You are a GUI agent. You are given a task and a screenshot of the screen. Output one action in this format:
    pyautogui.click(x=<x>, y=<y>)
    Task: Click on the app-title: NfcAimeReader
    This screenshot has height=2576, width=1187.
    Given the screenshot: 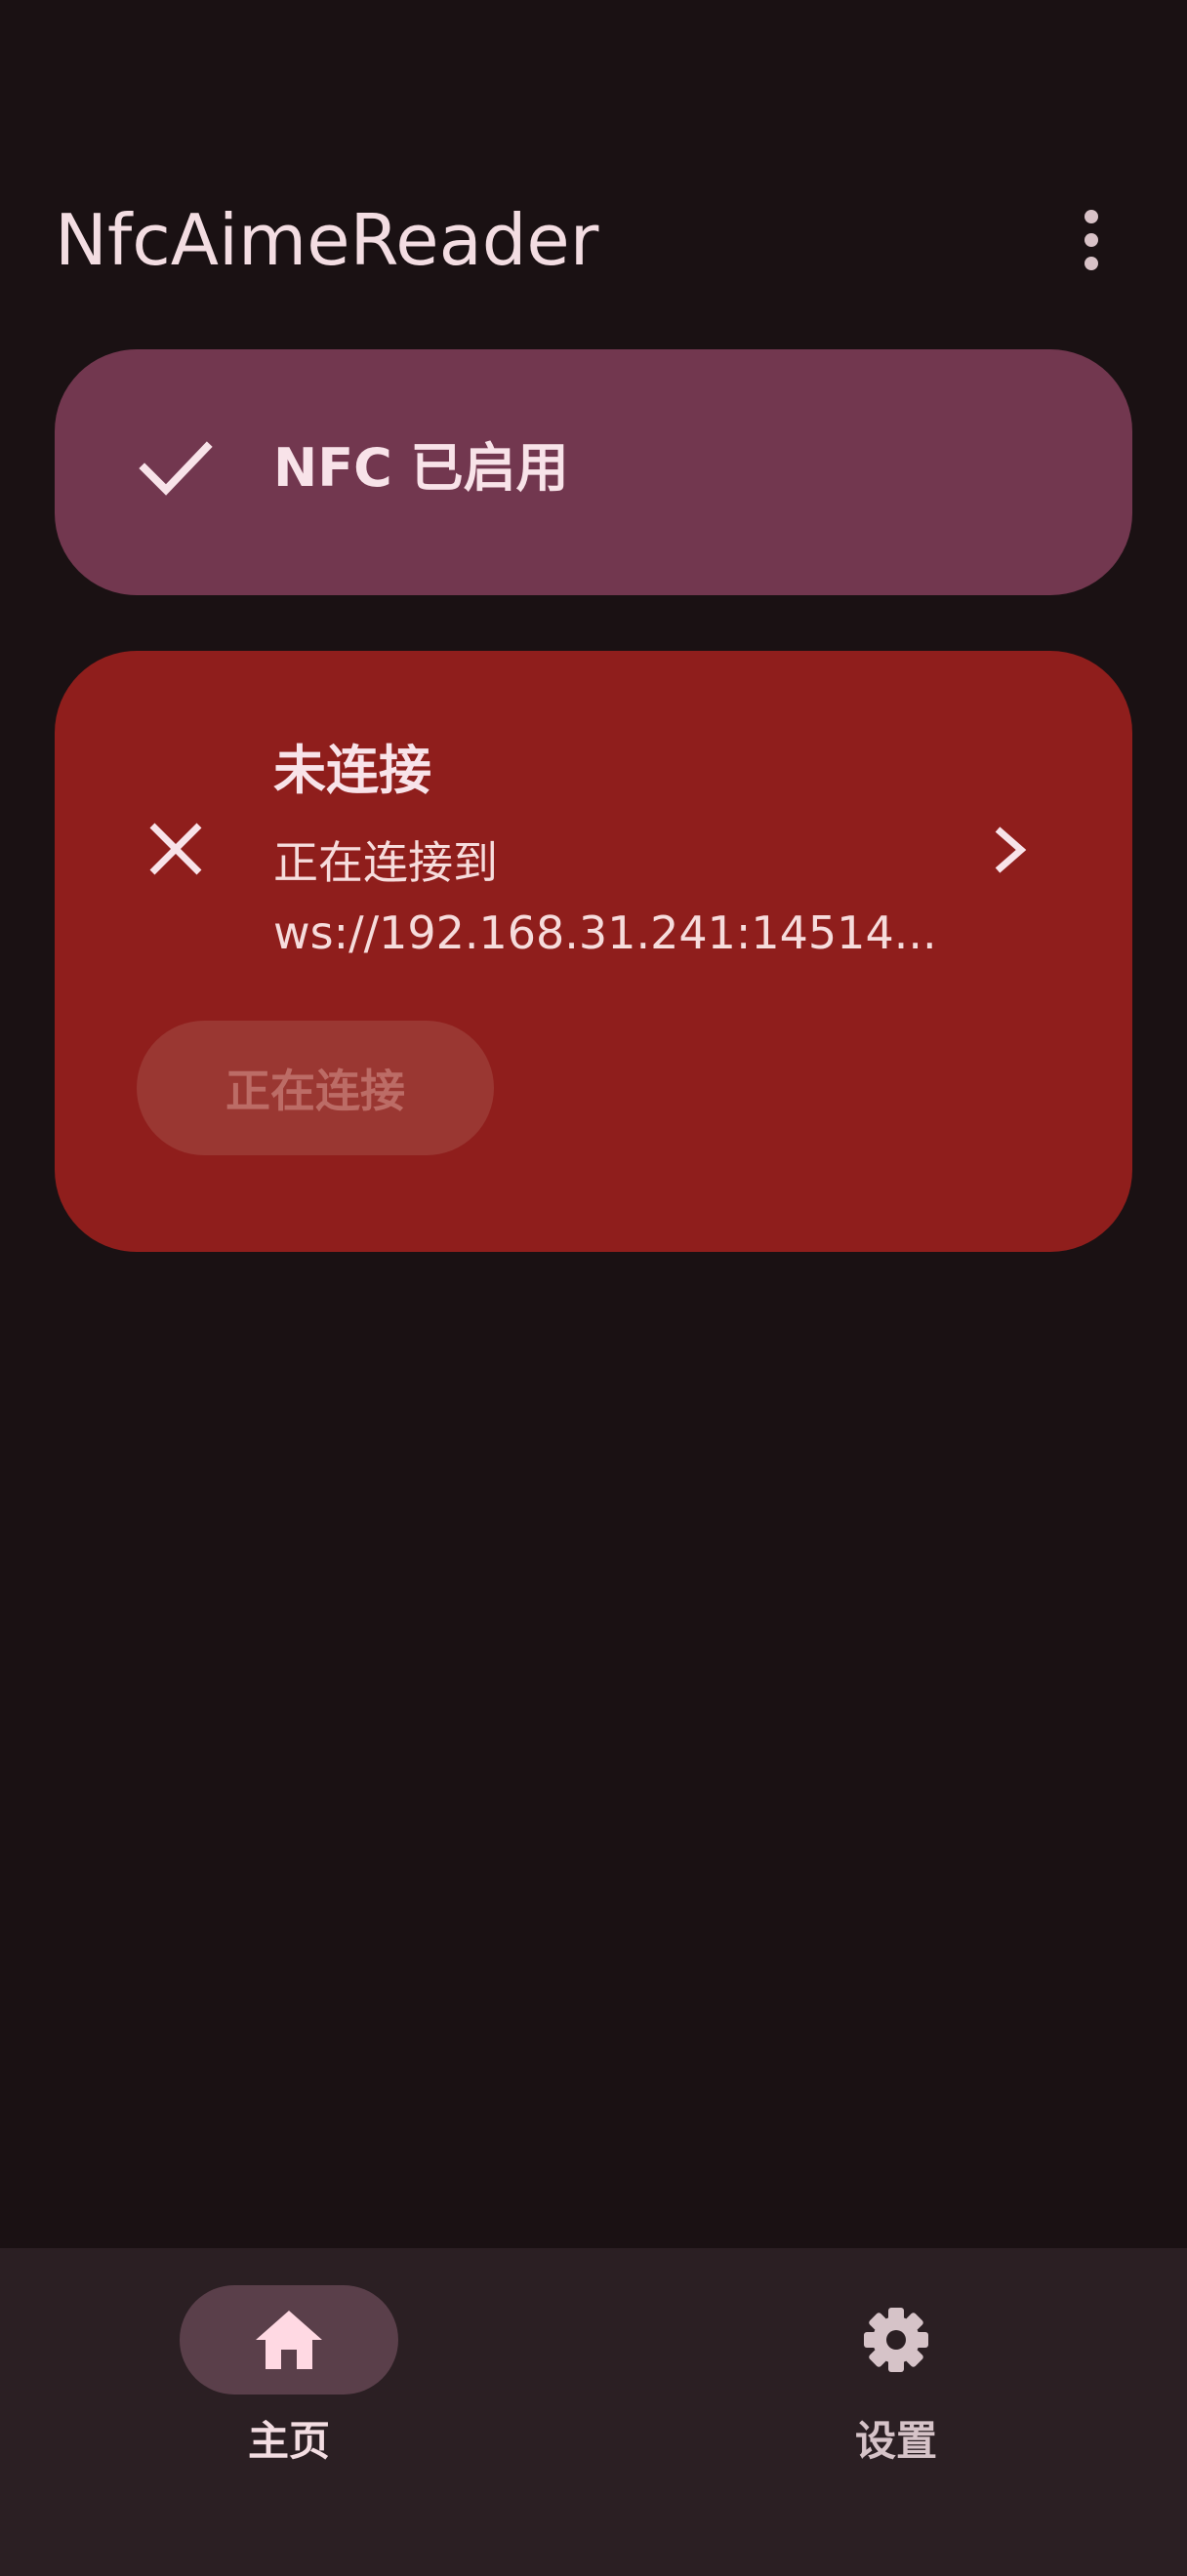 What is the action you would take?
    pyautogui.click(x=327, y=240)
    